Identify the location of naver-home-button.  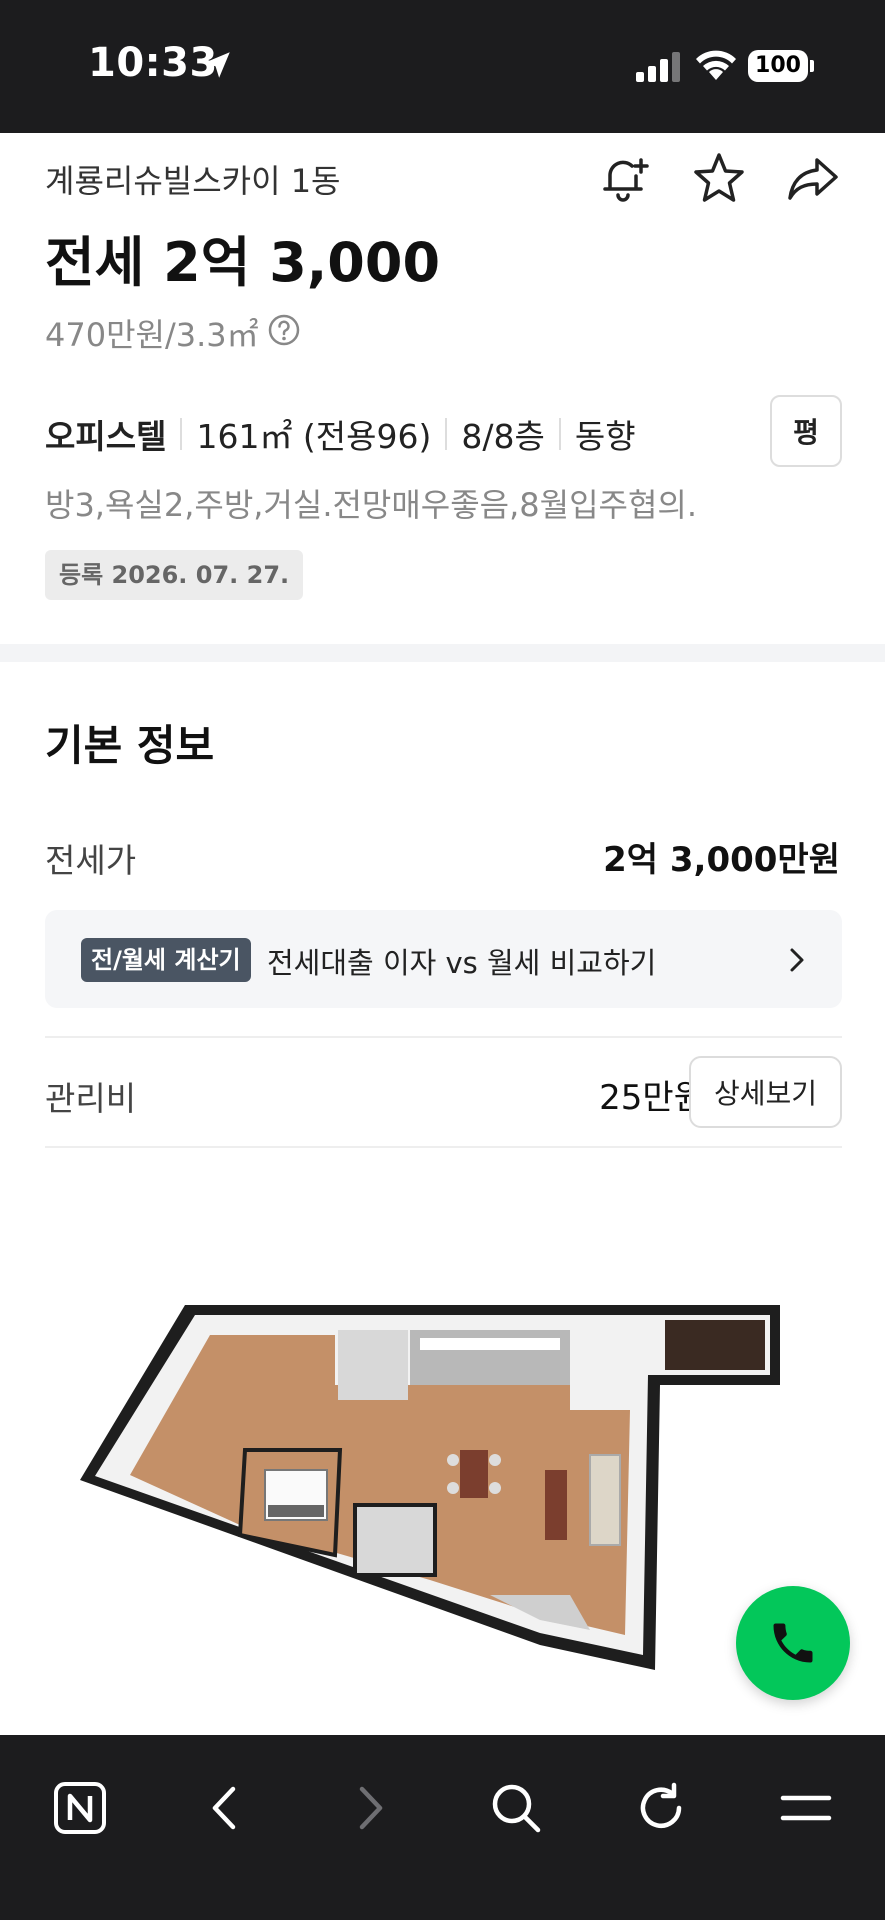
(80, 1808).